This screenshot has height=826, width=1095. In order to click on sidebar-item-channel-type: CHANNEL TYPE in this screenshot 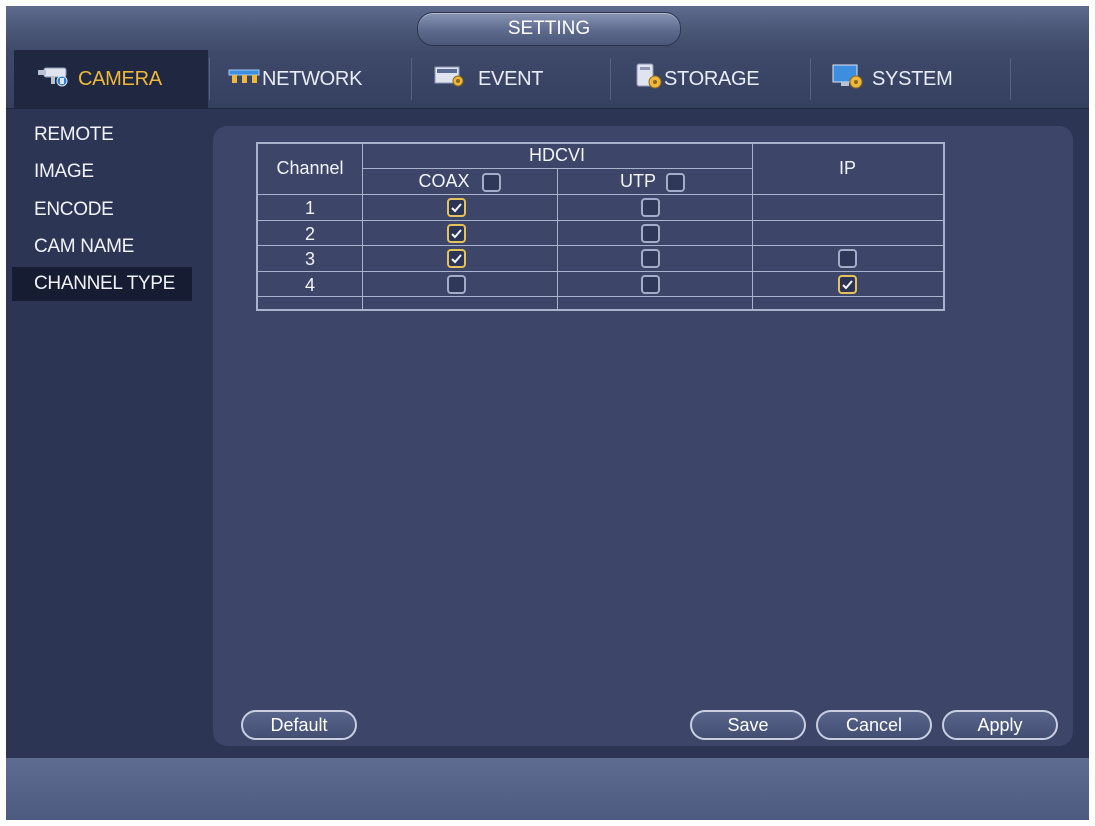, I will do `click(102, 284)`.